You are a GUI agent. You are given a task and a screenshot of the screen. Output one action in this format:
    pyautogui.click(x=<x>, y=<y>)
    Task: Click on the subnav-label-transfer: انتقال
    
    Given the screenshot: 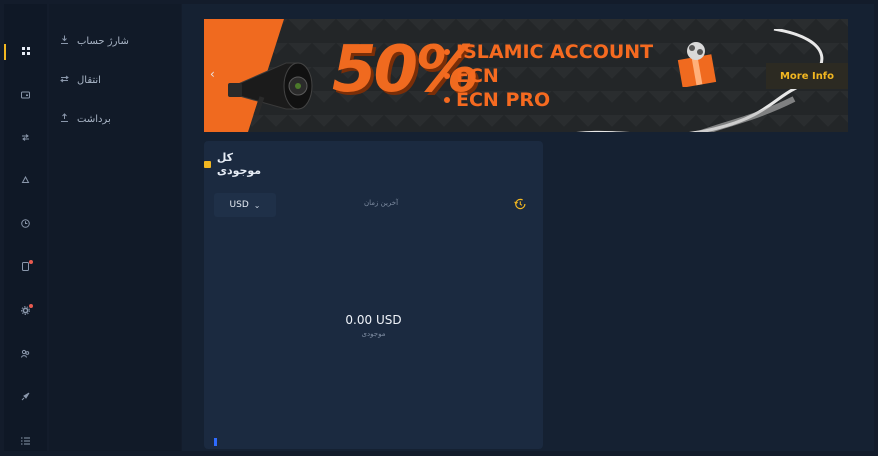 What is the action you would take?
    pyautogui.click(x=89, y=80)
    